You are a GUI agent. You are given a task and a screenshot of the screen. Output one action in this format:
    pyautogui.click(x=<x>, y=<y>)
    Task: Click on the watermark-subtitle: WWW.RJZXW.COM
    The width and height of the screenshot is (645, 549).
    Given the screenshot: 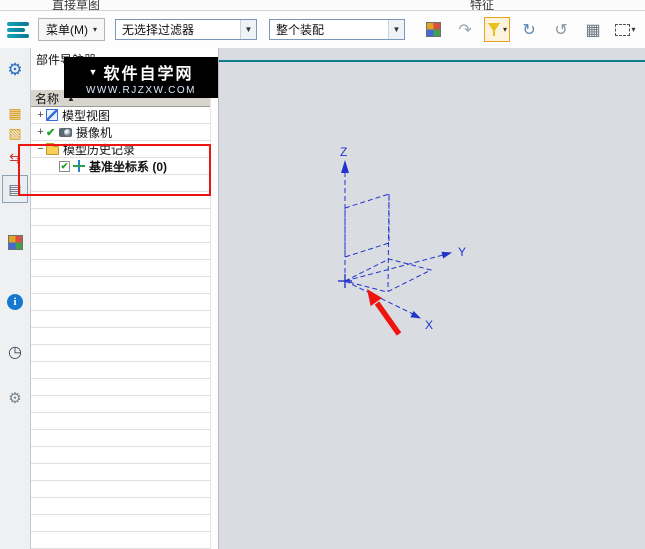 What is the action you would take?
    pyautogui.click(x=141, y=90)
    